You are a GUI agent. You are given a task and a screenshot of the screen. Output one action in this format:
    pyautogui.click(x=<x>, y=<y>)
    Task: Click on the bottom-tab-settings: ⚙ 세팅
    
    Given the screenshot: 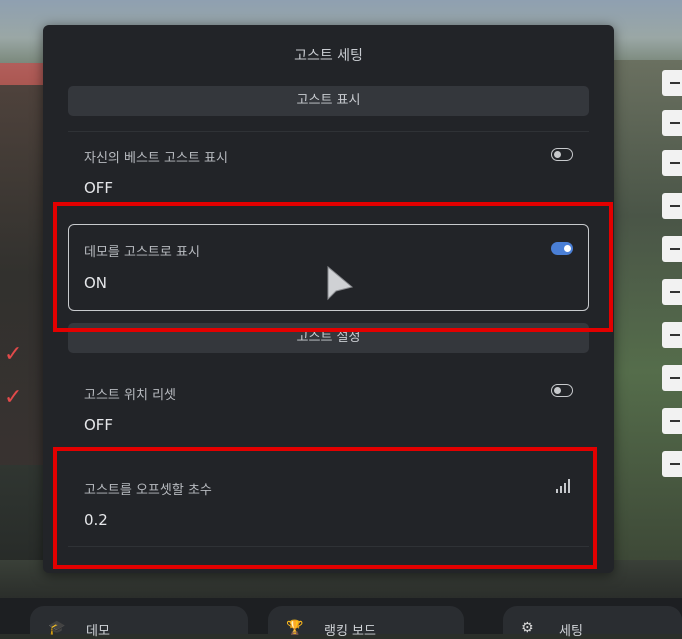 What is the action you would take?
    pyautogui.click(x=592, y=622)
    